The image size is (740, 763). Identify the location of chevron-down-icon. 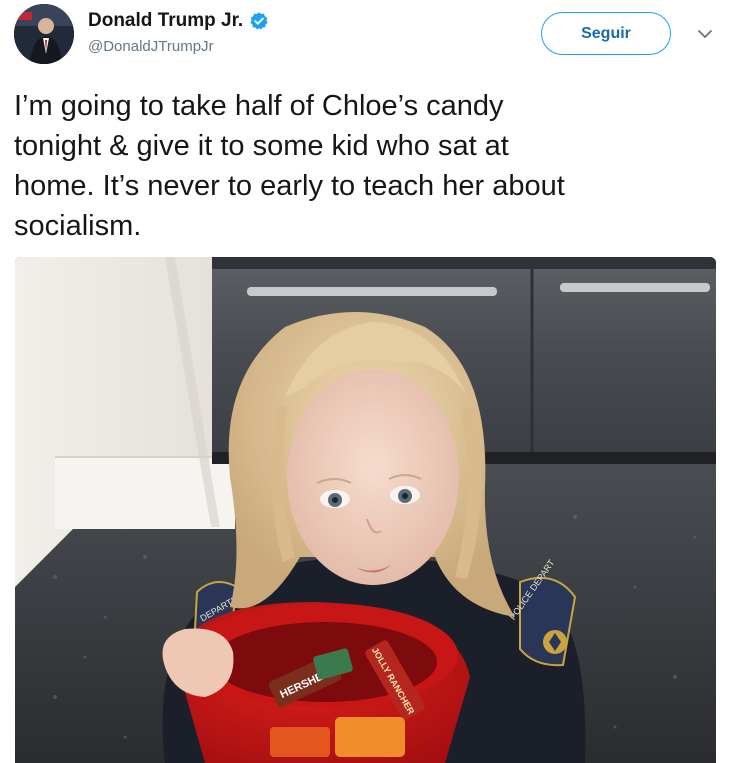
(705, 34).